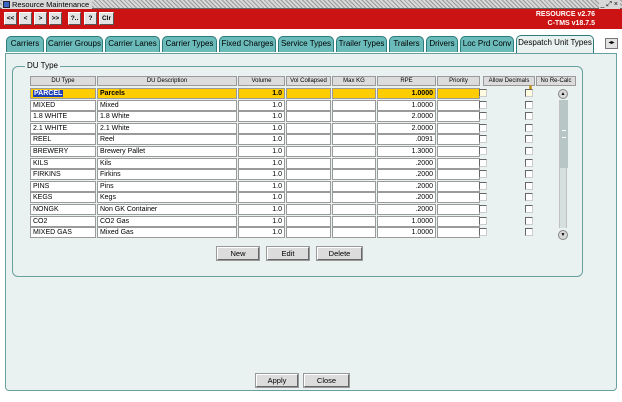  What do you see at coordinates (277, 380) in the screenshot?
I see `apply-button: Apply` at bounding box center [277, 380].